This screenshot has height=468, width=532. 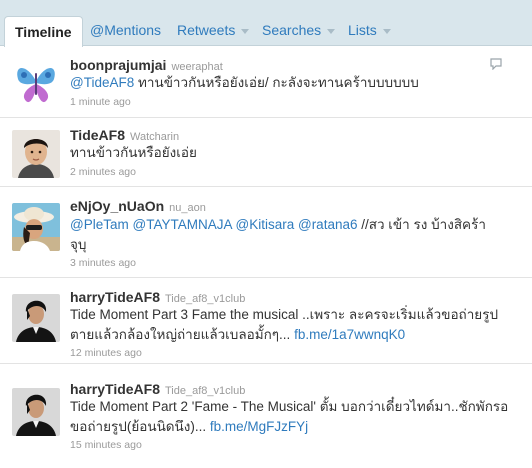 I want to click on tab-timeline-label: Timeline, so click(x=43, y=32).